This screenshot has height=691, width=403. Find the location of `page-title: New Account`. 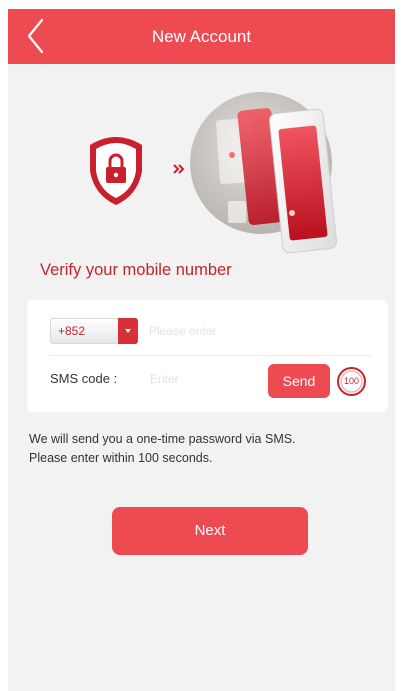

page-title: New Account is located at coordinates (201, 36).